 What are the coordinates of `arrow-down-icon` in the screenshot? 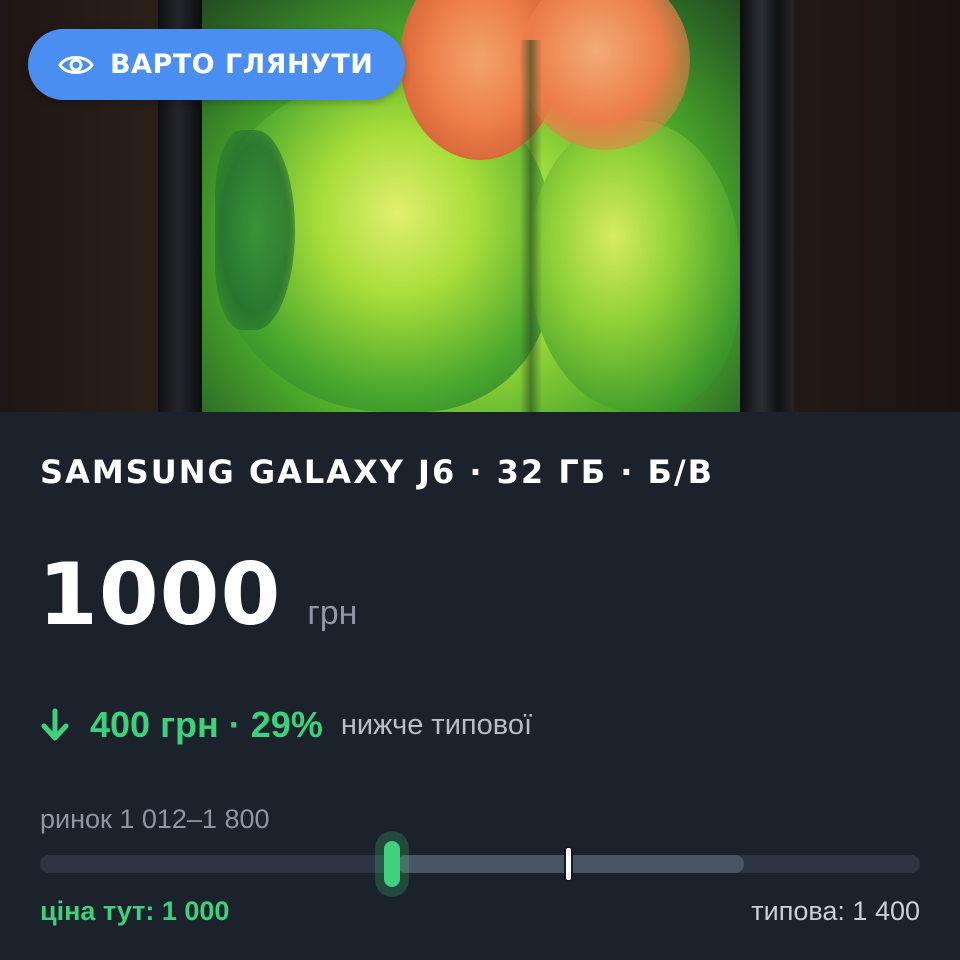 It's located at (55, 724).